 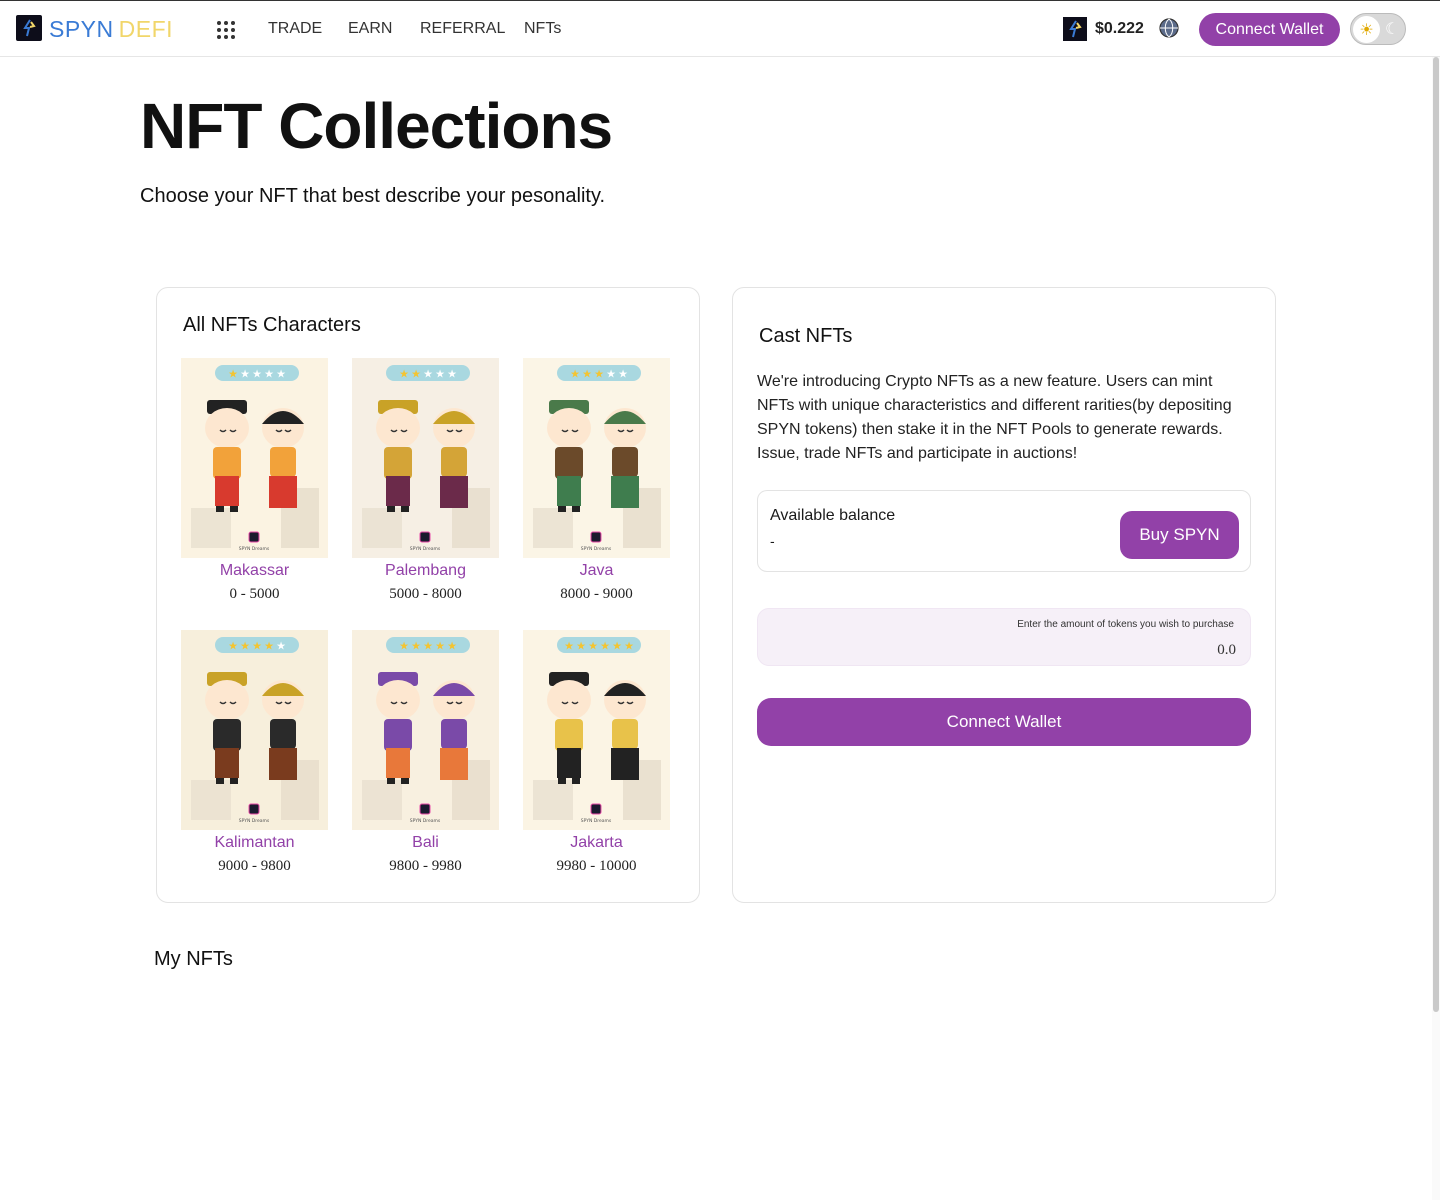 I want to click on nft-name: Bali, so click(x=425, y=842).